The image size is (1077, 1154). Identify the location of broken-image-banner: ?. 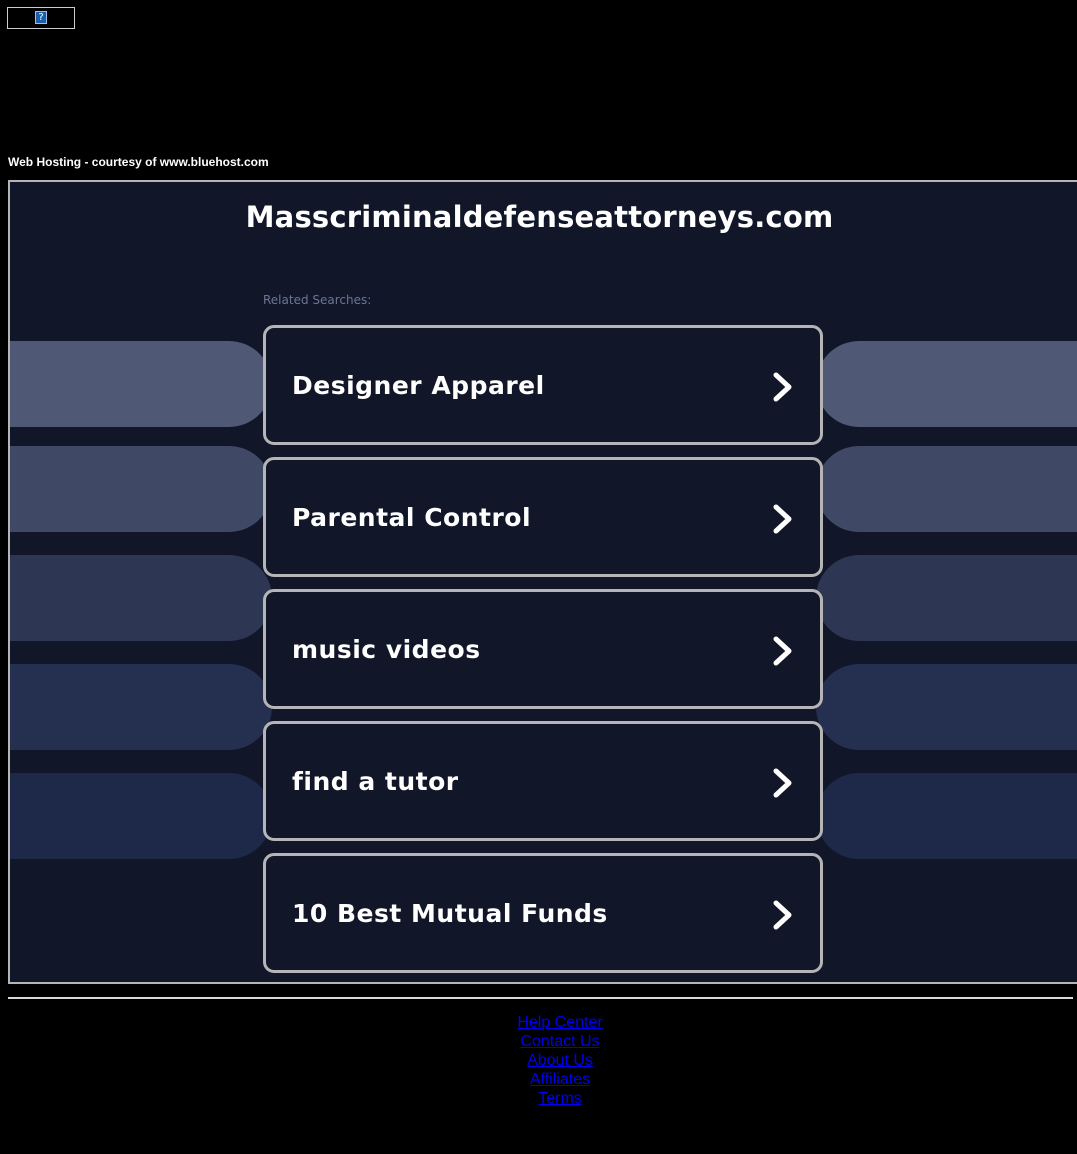
(41, 18).